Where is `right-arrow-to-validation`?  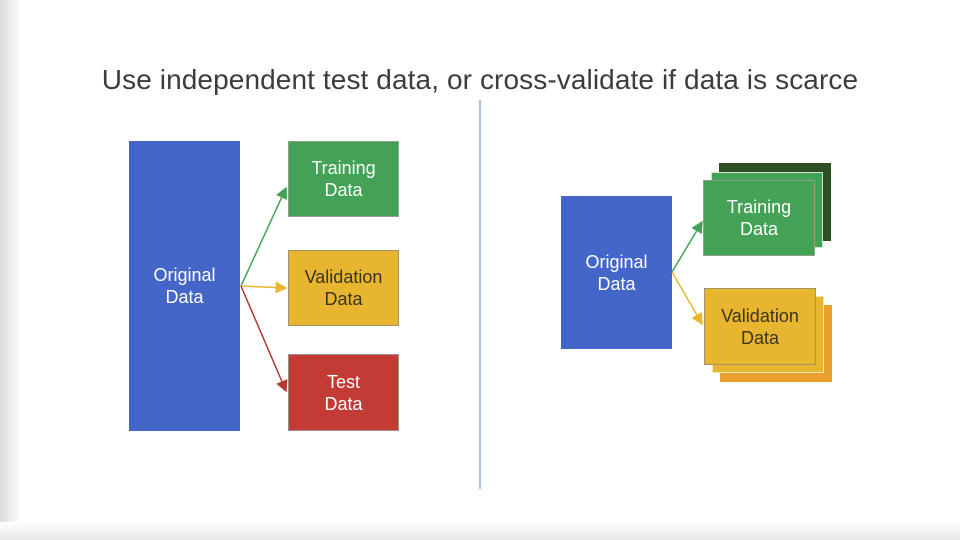 right-arrow-to-validation is located at coordinates (687, 298).